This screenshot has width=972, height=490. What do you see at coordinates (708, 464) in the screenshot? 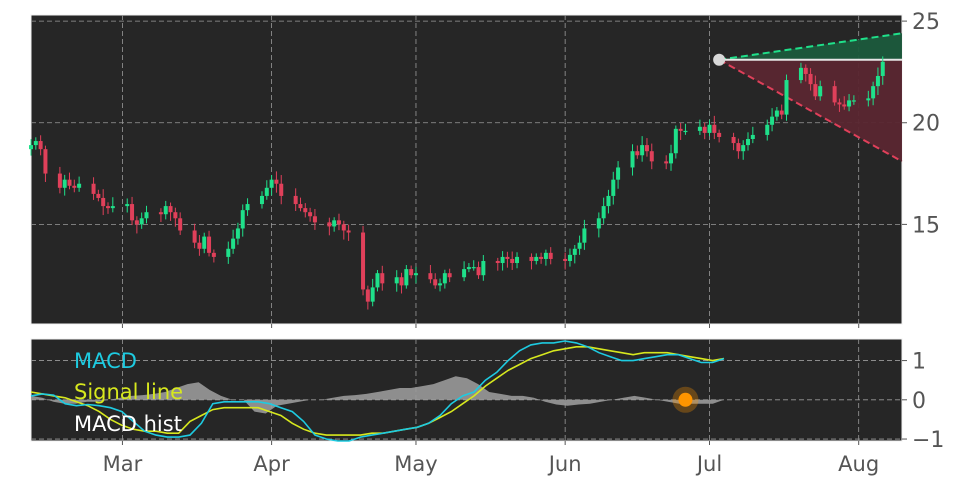
I see `x-tick-label: Jul` at bounding box center [708, 464].